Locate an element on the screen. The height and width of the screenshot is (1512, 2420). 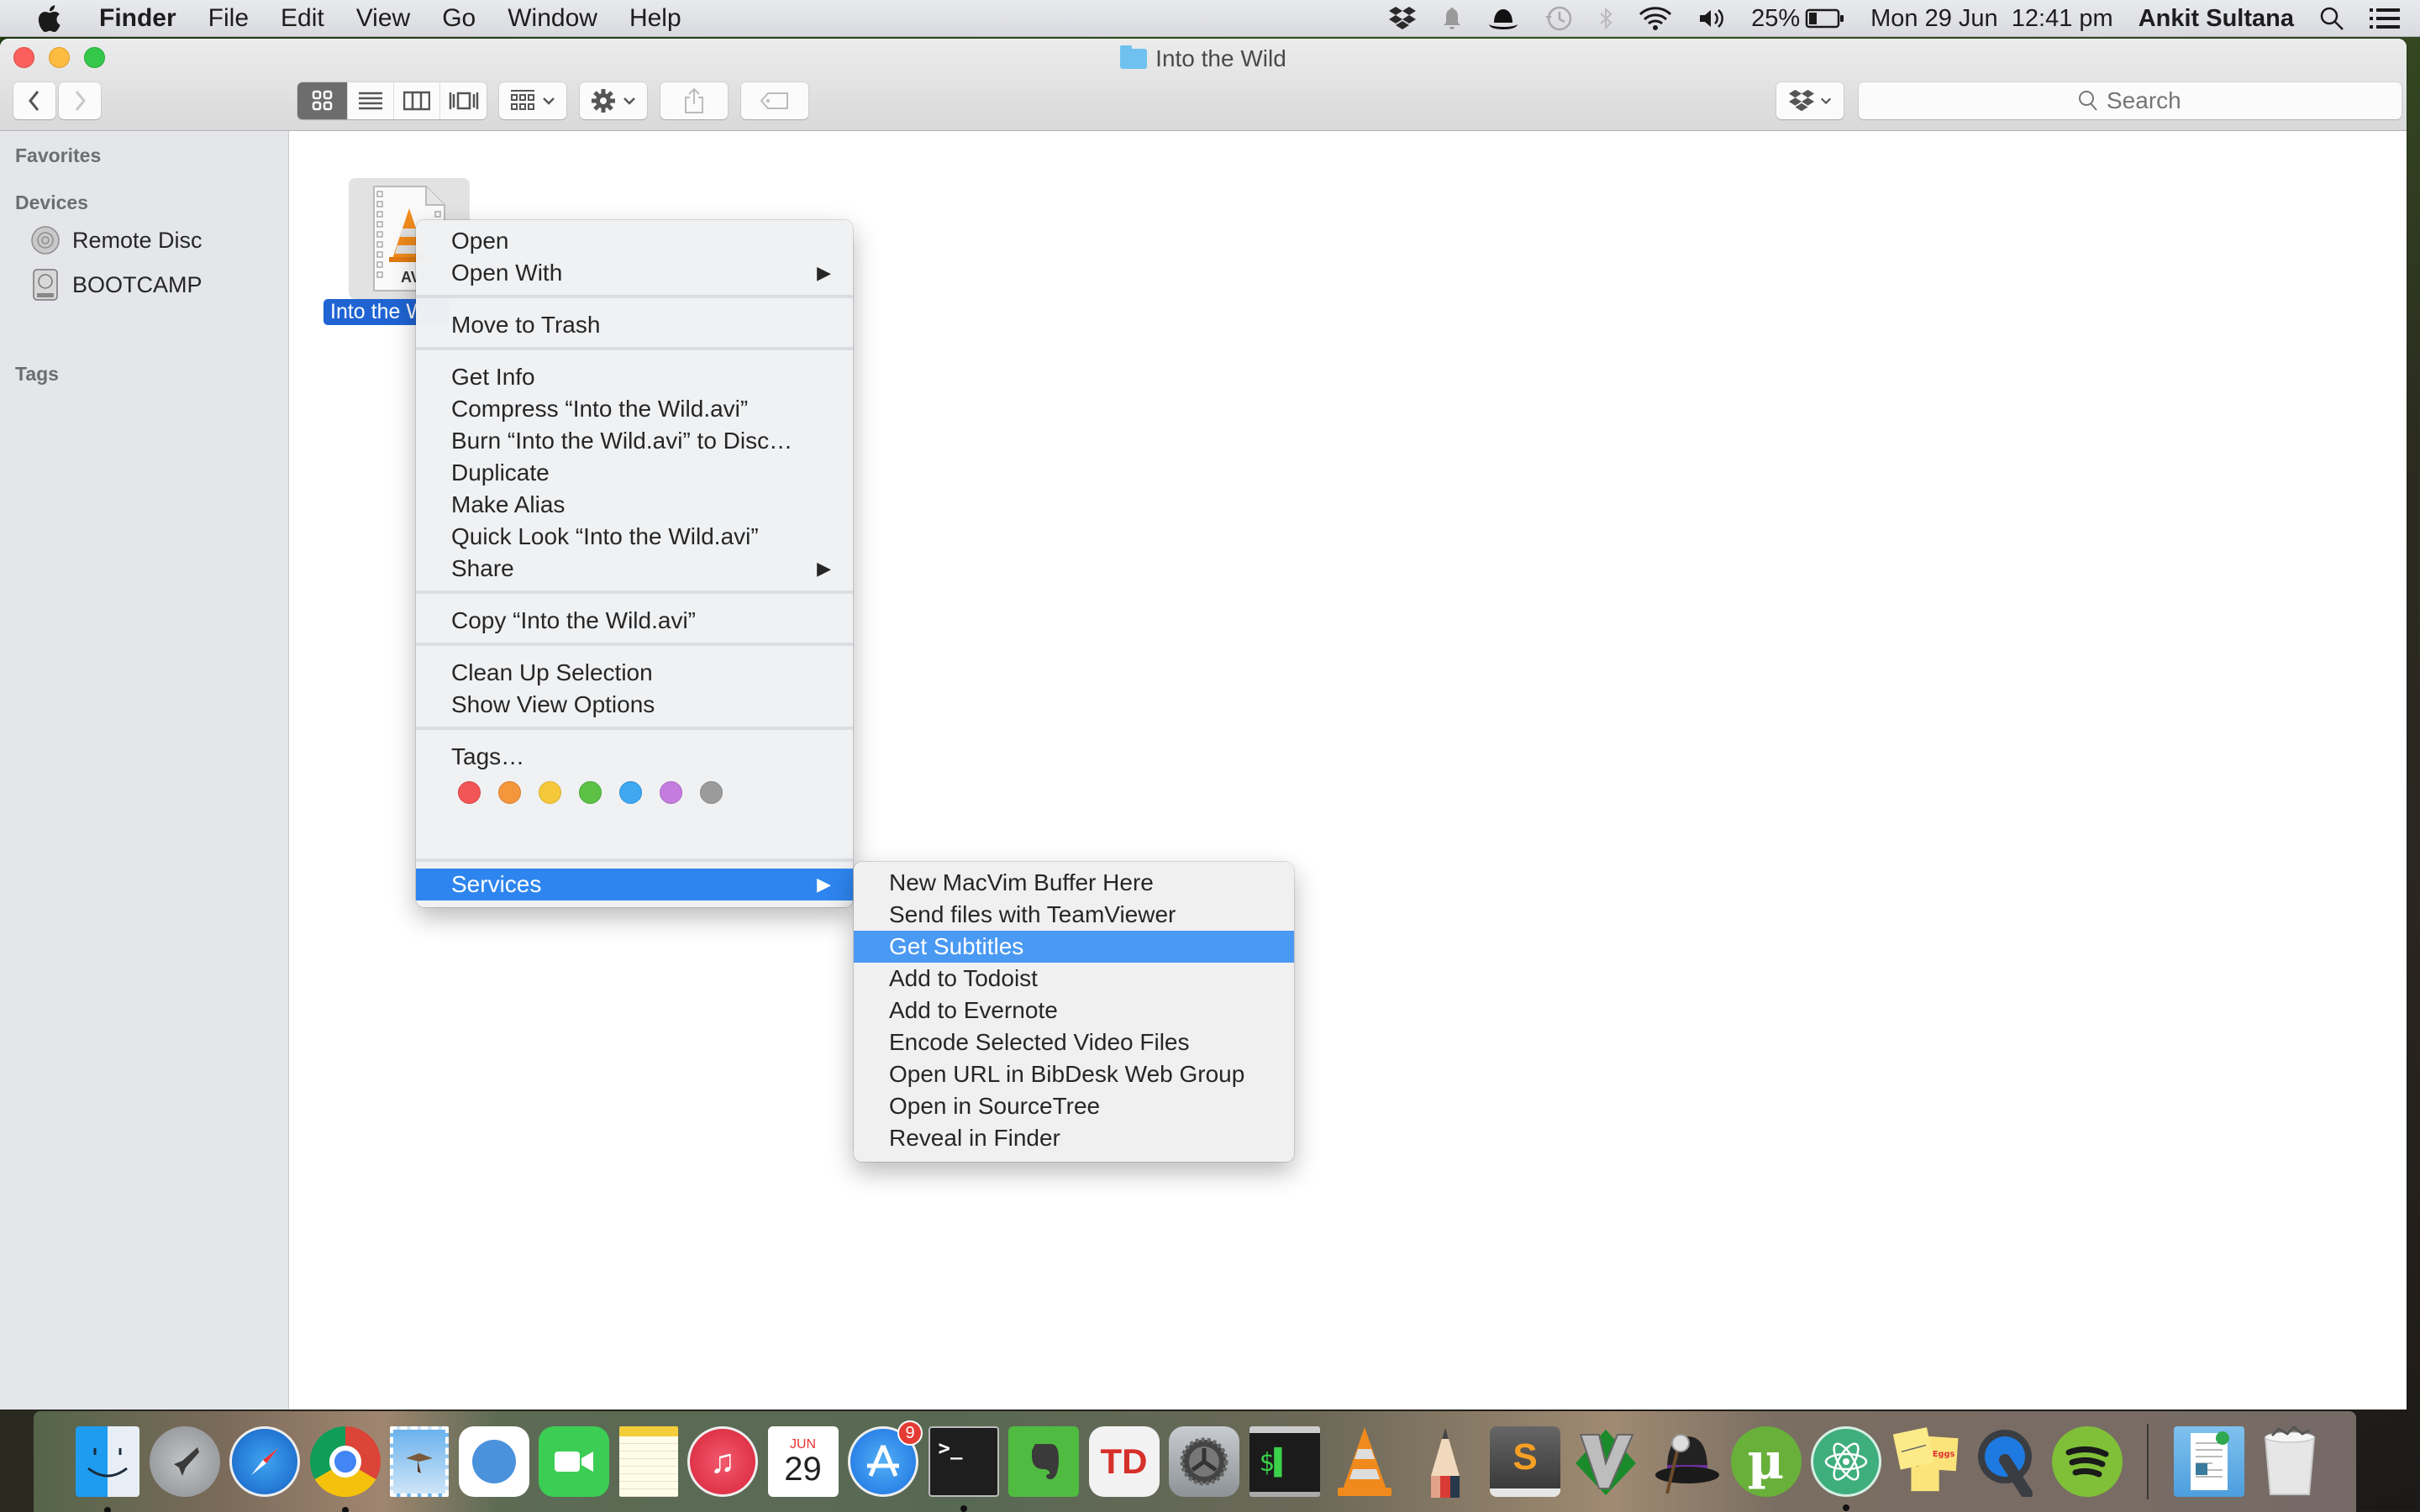
menu-item-clean-up-selection: Clean Up Selection is located at coordinates (634, 673).